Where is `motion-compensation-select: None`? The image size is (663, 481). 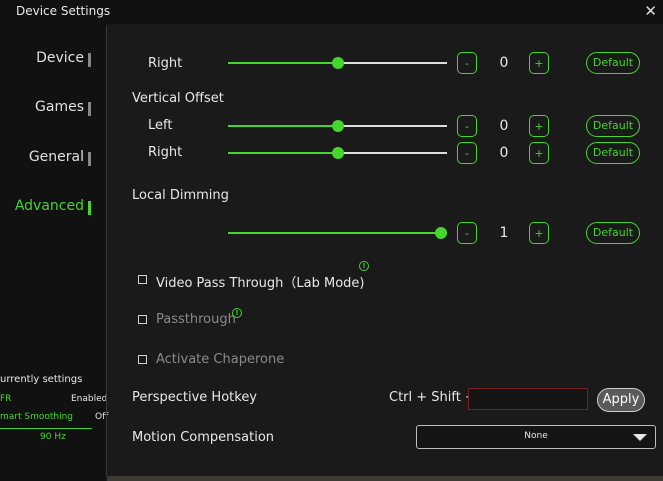
motion-compensation-select: None is located at coordinates (536, 437).